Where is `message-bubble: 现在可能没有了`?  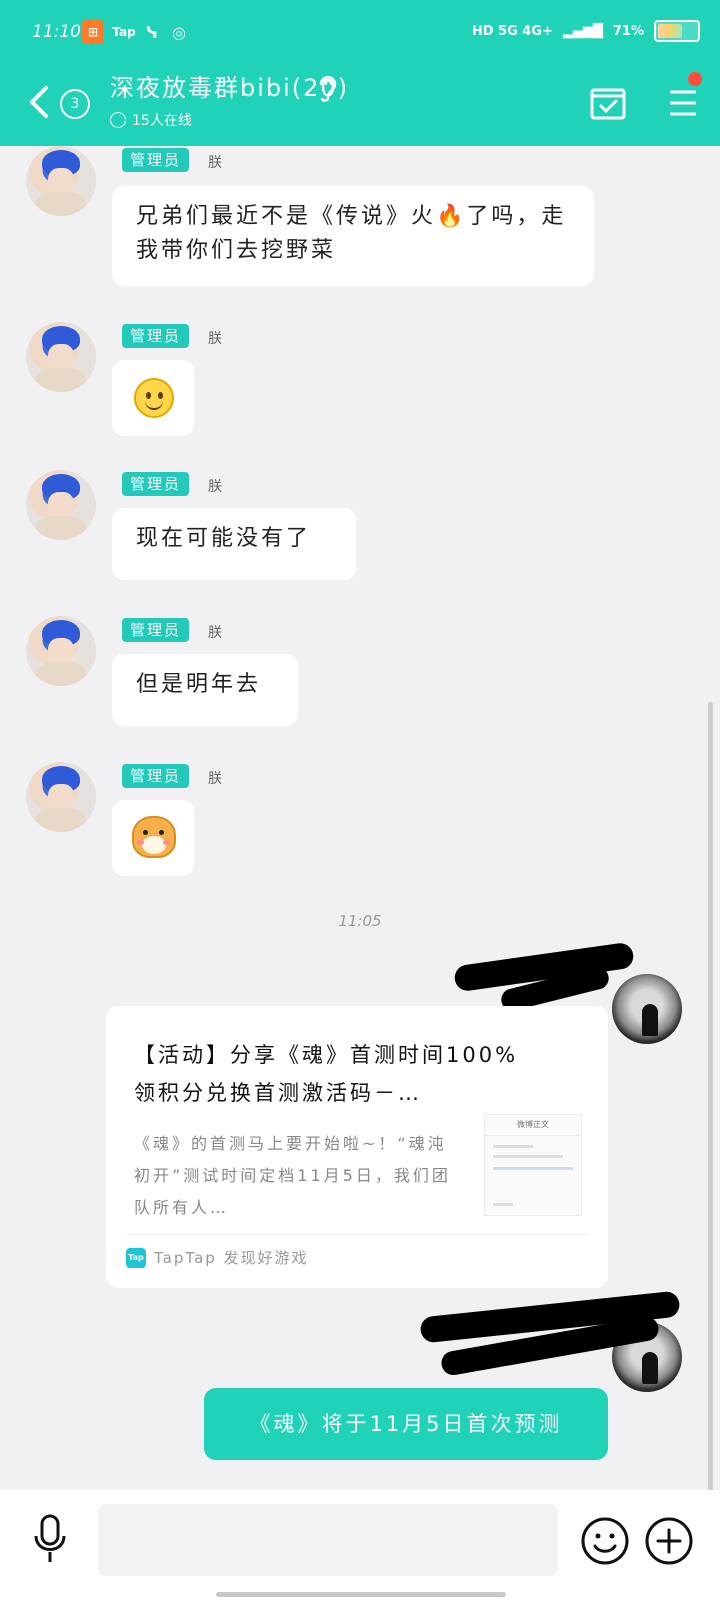 message-bubble: 现在可能没有了 is located at coordinates (234, 544).